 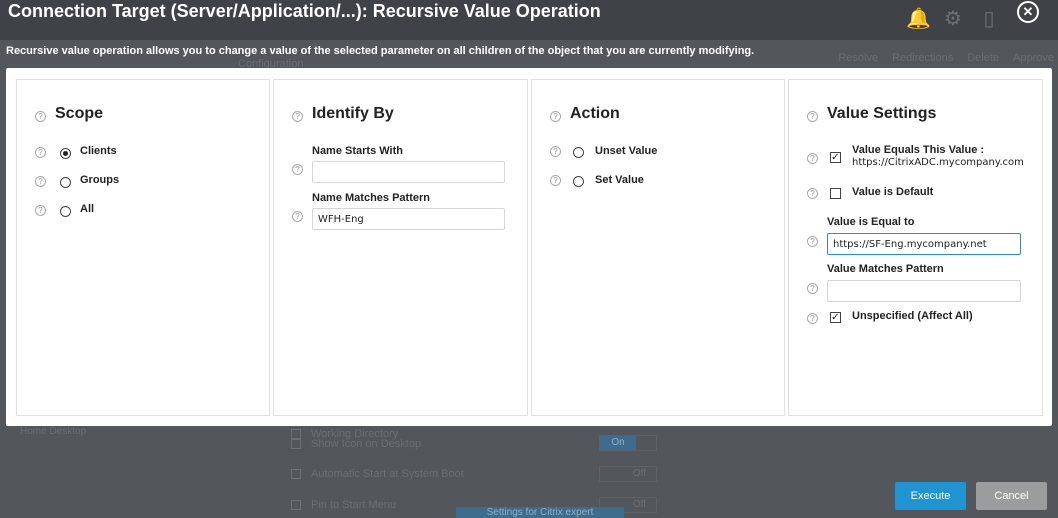 What do you see at coordinates (619, 180) in the screenshot?
I see `set-value-label: Set Value` at bounding box center [619, 180].